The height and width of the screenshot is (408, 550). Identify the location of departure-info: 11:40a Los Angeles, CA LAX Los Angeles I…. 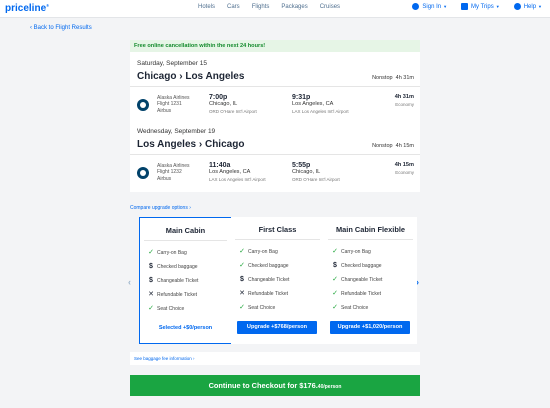
(237, 172).